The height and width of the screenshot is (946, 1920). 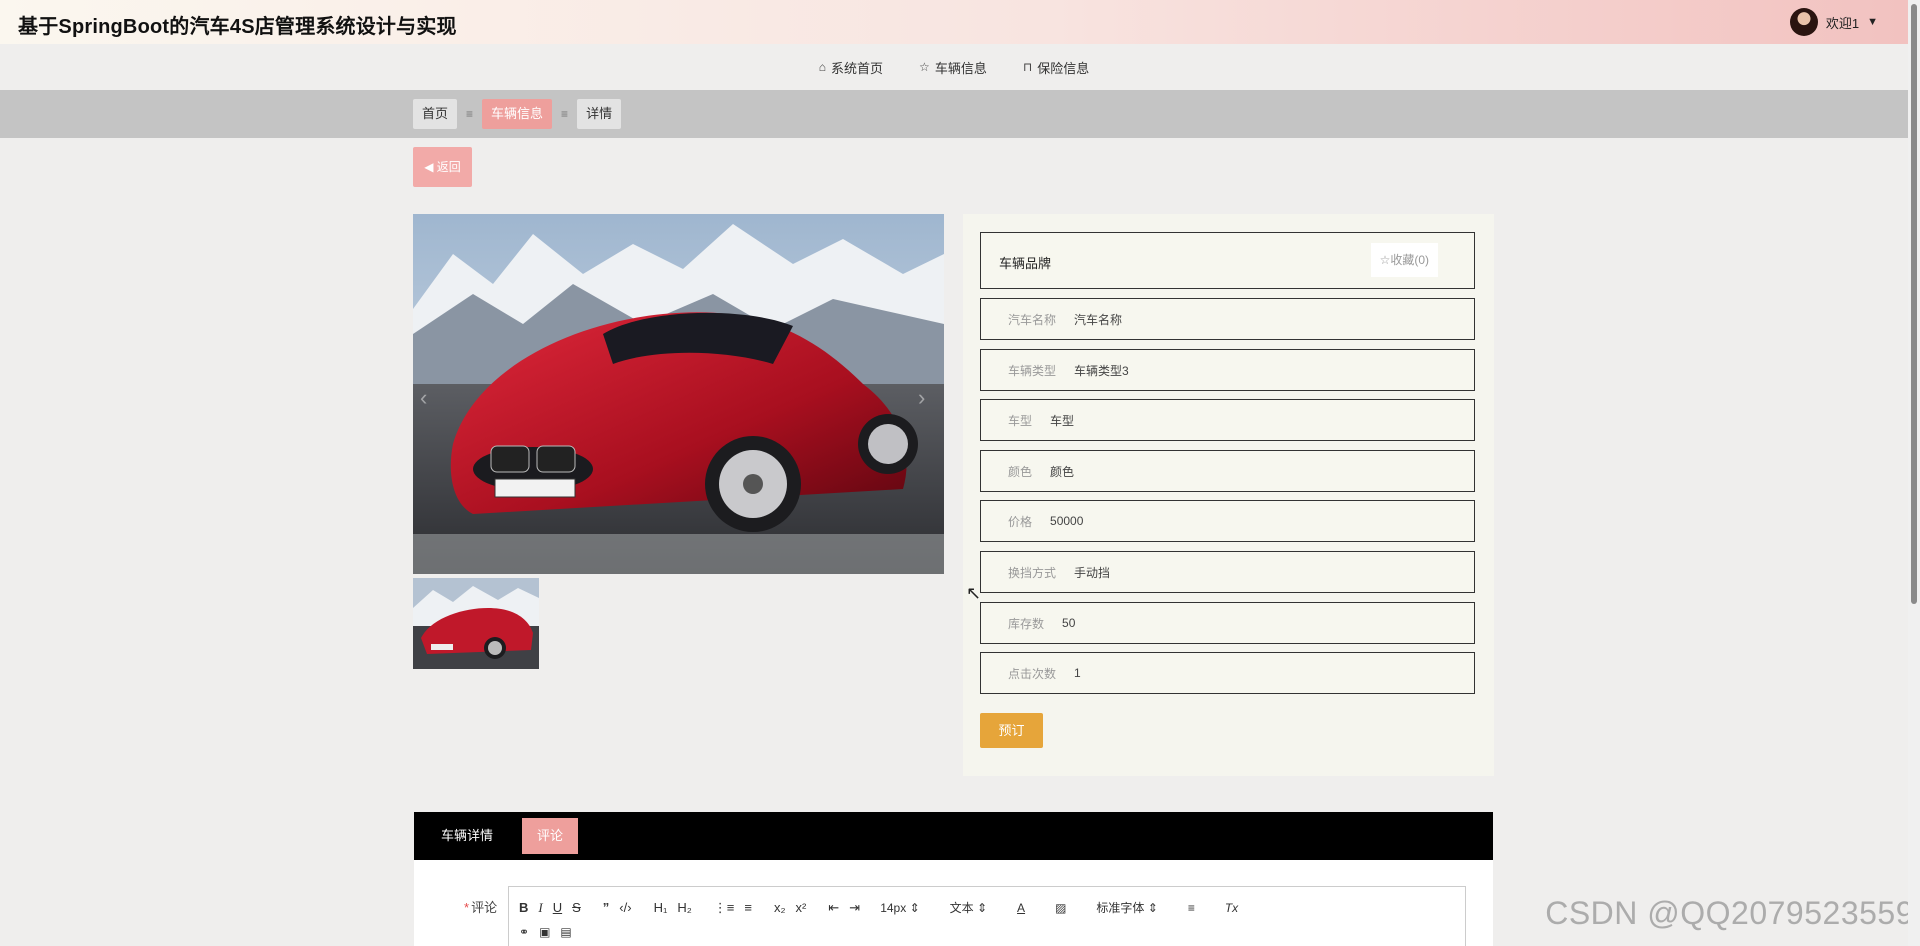 What do you see at coordinates (1062, 471) in the screenshot?
I see `field-value: 颜色` at bounding box center [1062, 471].